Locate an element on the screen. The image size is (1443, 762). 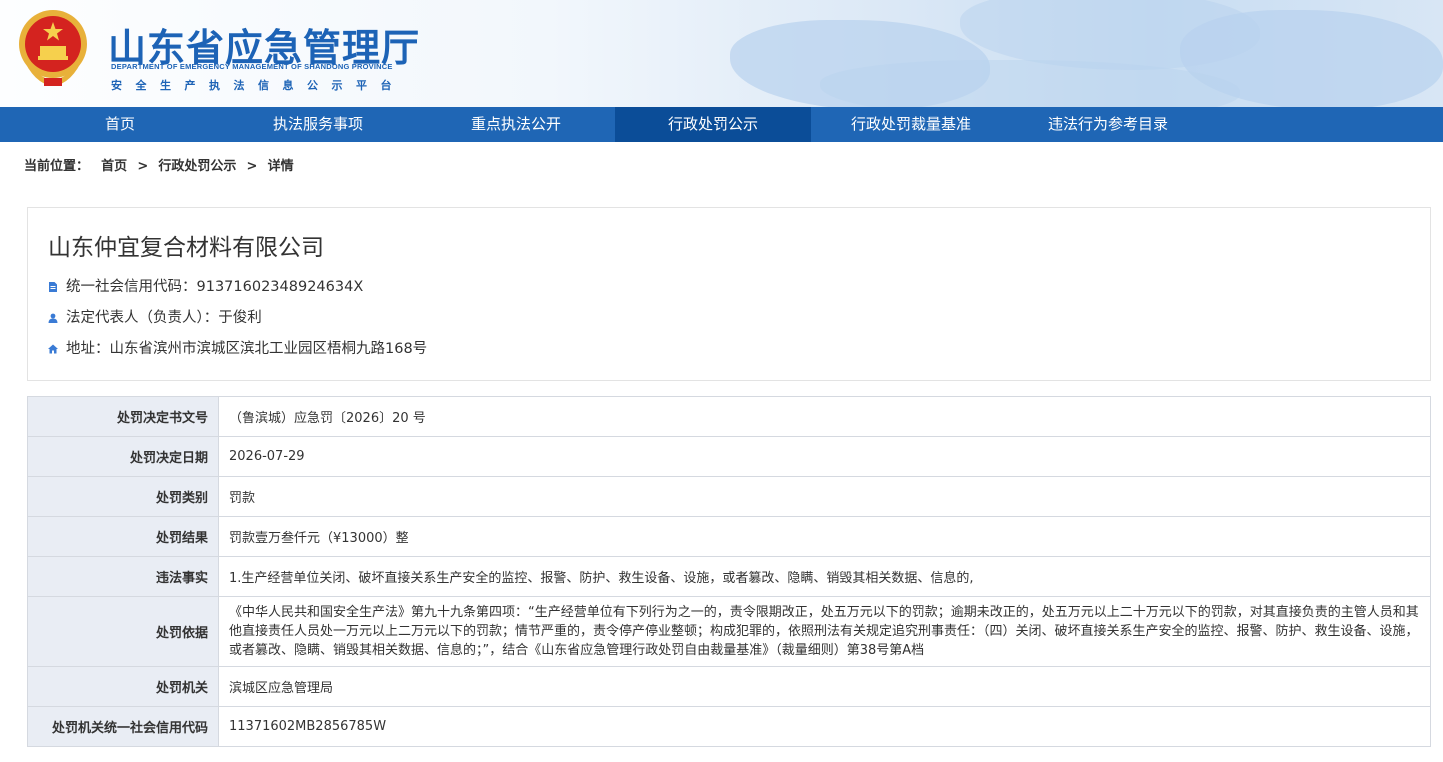
row-value: 罚款 is located at coordinates (824, 496).